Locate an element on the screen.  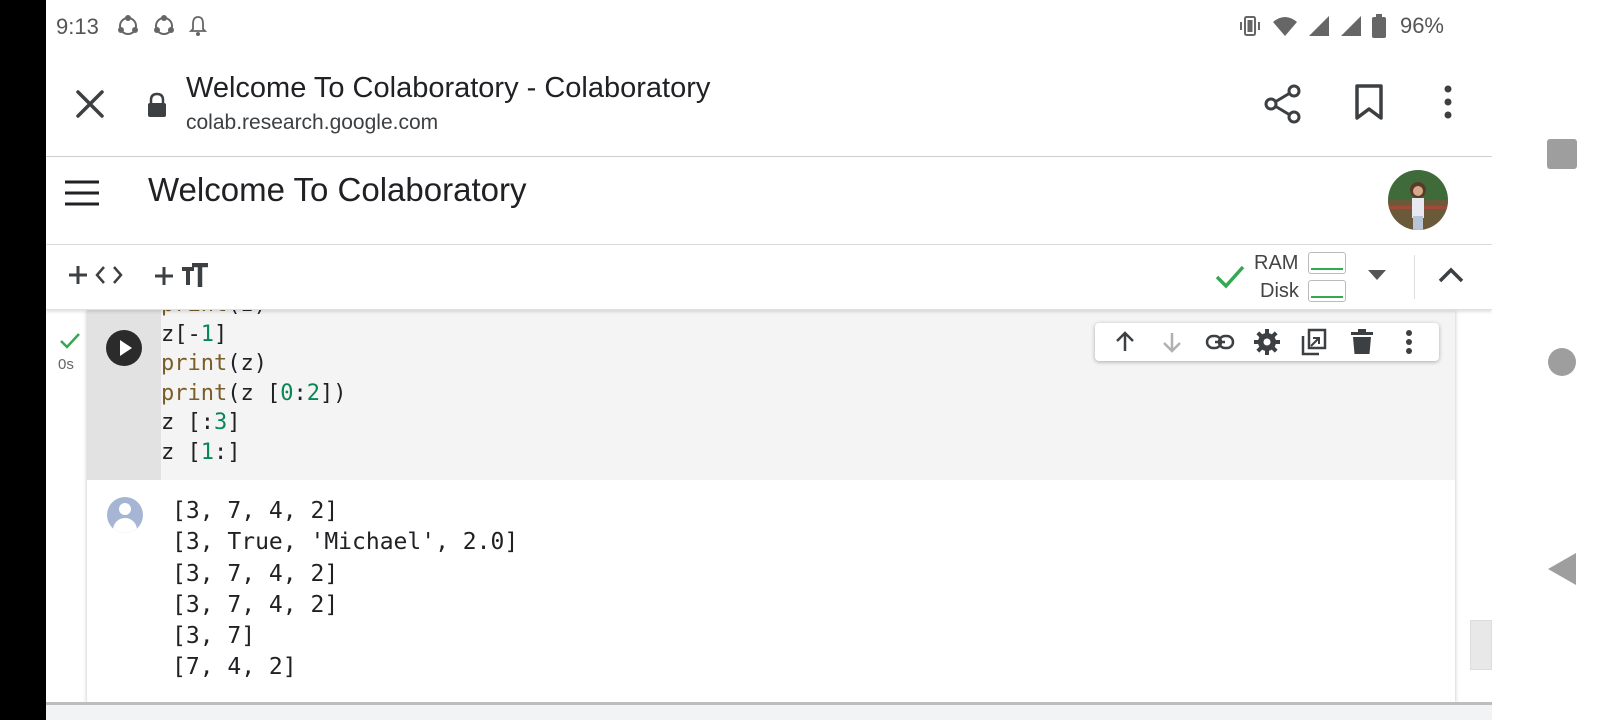
code-line: z [:3] is located at coordinates (253, 423).